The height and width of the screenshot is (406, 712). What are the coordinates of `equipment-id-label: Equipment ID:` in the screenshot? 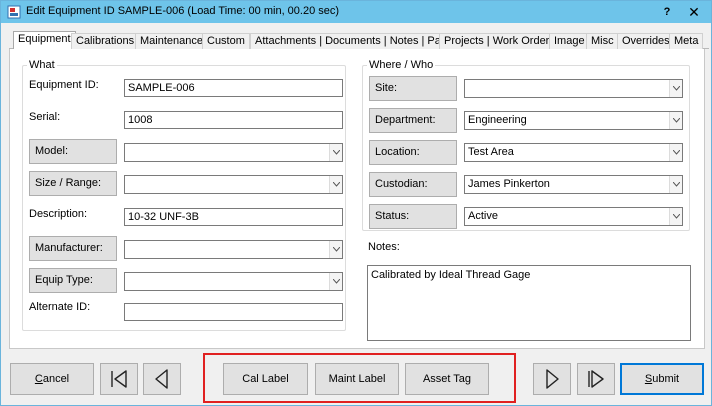 It's located at (64, 85).